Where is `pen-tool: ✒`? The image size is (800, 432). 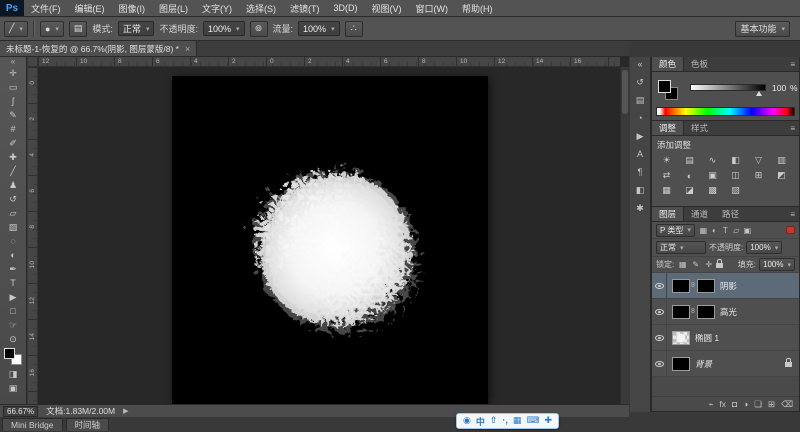 pen-tool: ✒ is located at coordinates (13, 269).